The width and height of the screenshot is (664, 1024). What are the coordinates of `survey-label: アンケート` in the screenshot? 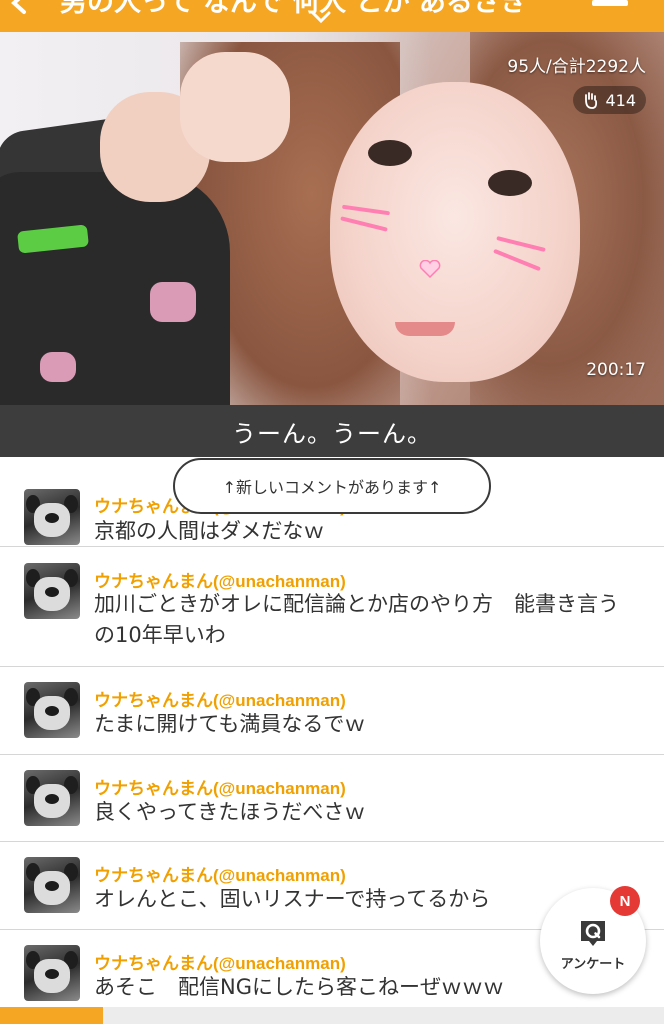 It's located at (593, 964).